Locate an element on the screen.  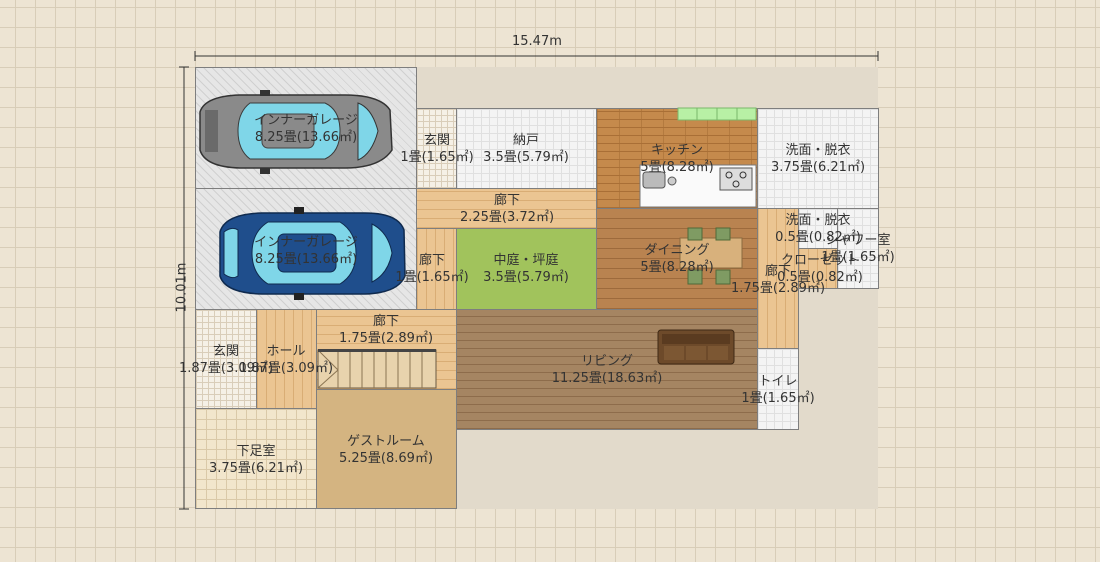
kitchen-shelf is located at coordinates (717, 114).